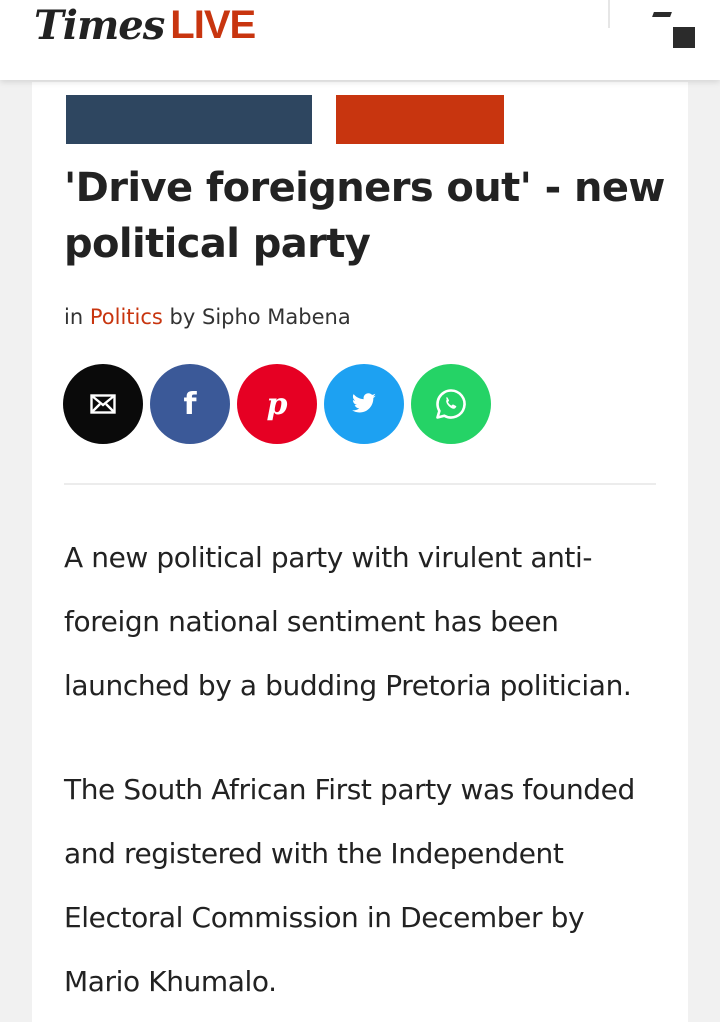 The height and width of the screenshot is (1022, 720). Describe the element at coordinates (213, 24) in the screenshot. I see `logo-live-text: LIVE` at that location.